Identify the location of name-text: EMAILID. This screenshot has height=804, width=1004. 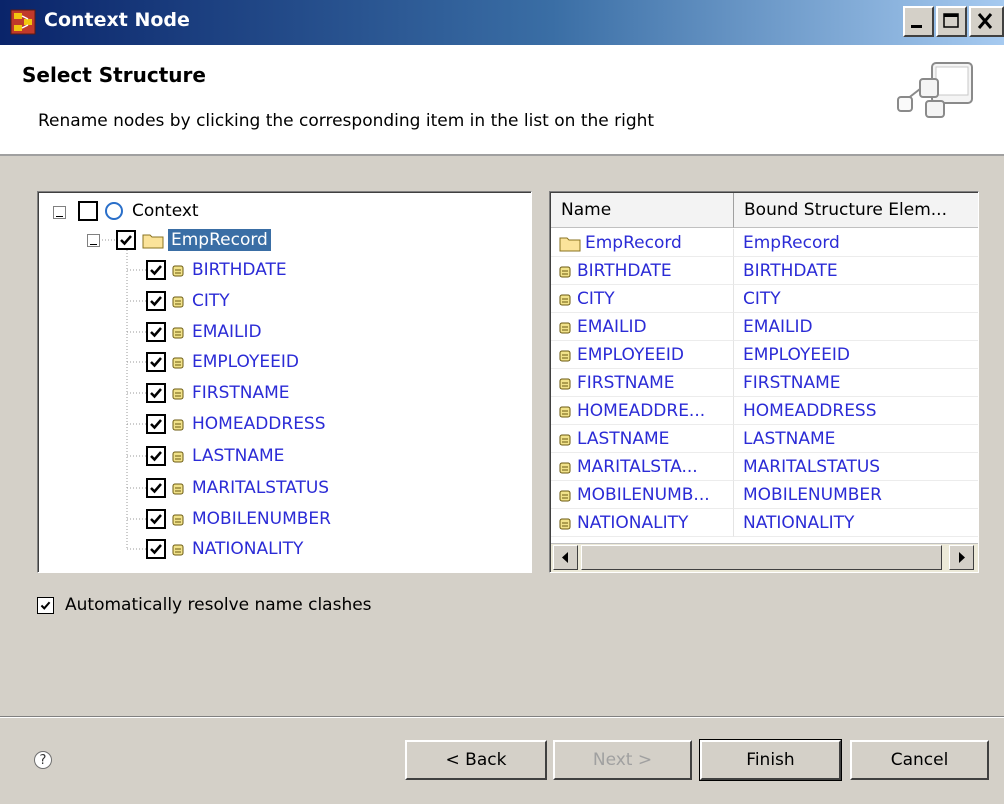
(612, 326).